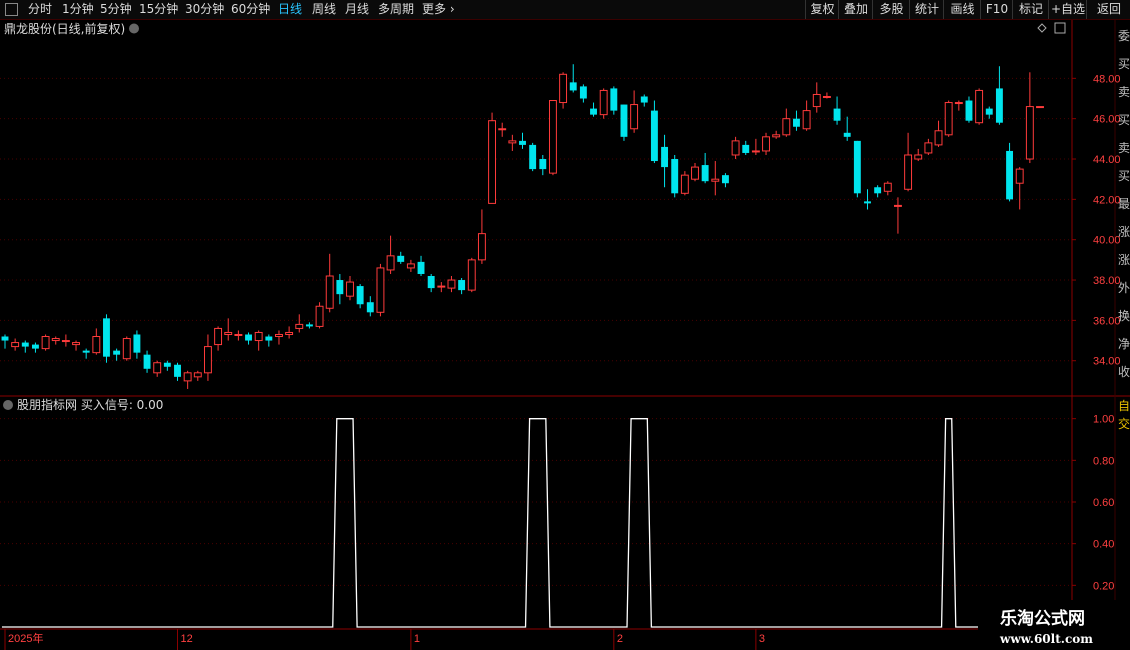 Image resolution: width=1130 pixels, height=650 pixels. I want to click on toolbar-button-4: 画线, so click(962, 9).